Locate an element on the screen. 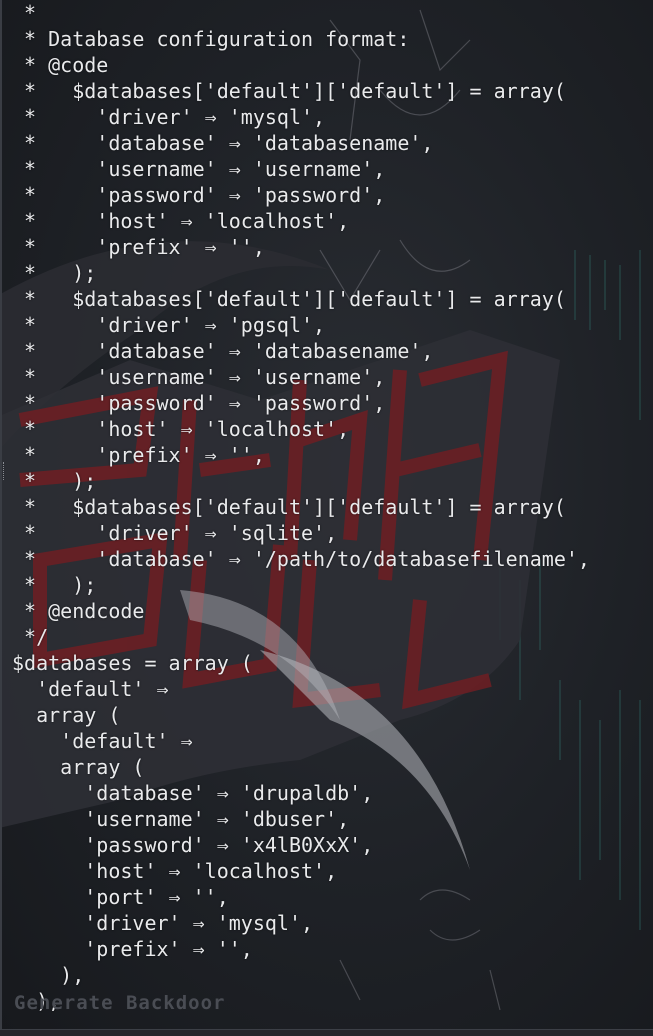 The image size is (653, 1036). status-text: Generate Backdoor is located at coordinates (120, 1003).